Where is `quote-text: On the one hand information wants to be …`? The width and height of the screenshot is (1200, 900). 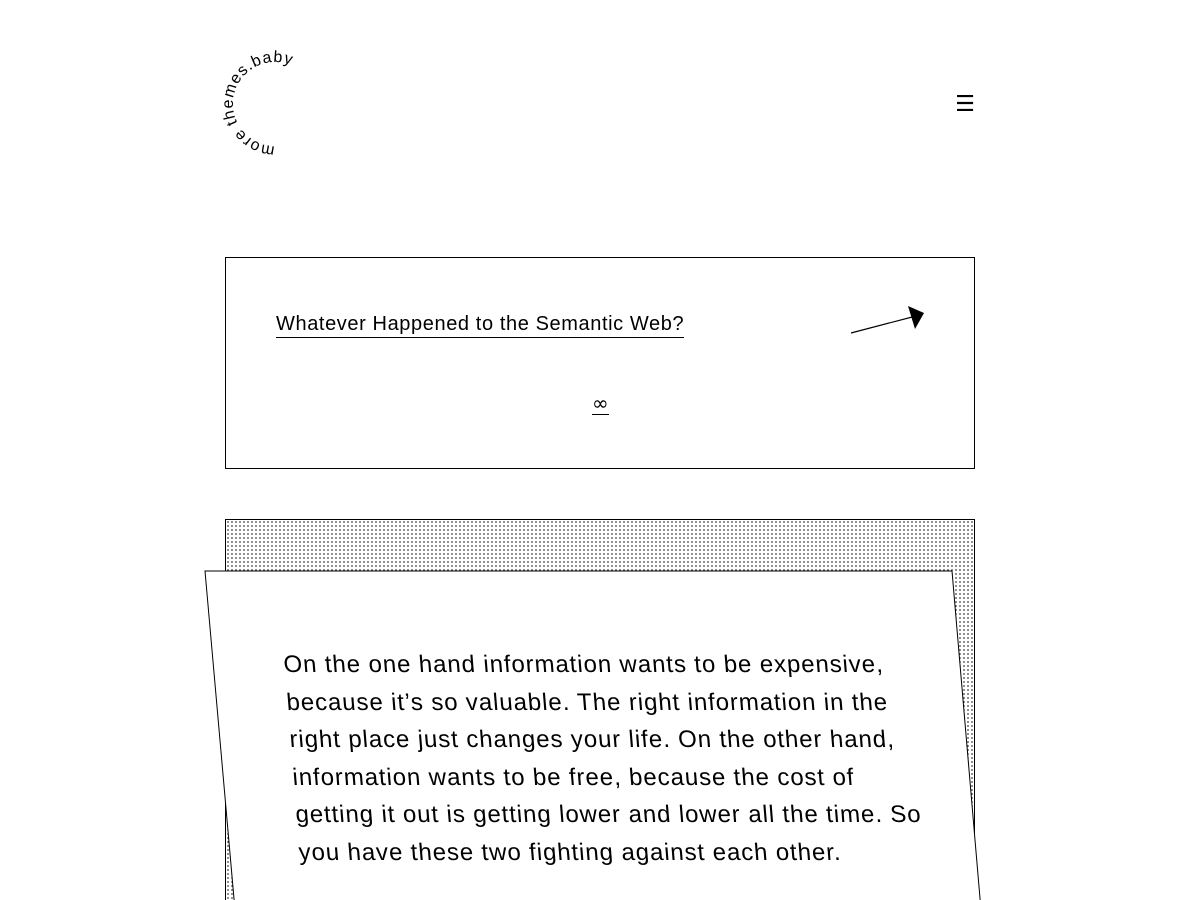
quote-text: On the one hand information wants to be … is located at coordinates (602, 758).